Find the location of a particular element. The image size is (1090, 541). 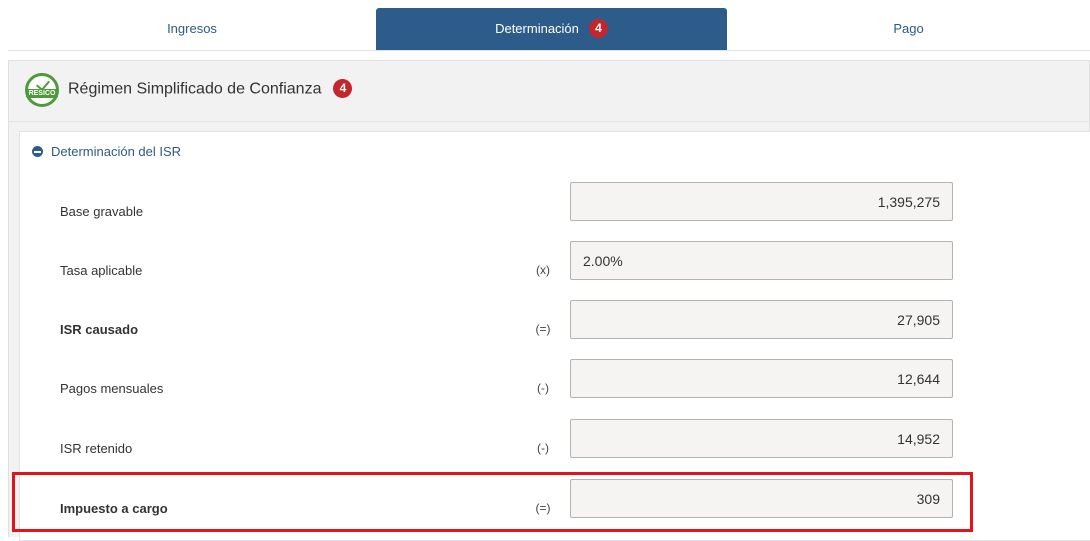

tab-ingresos: Ingresos is located at coordinates (192, 29).